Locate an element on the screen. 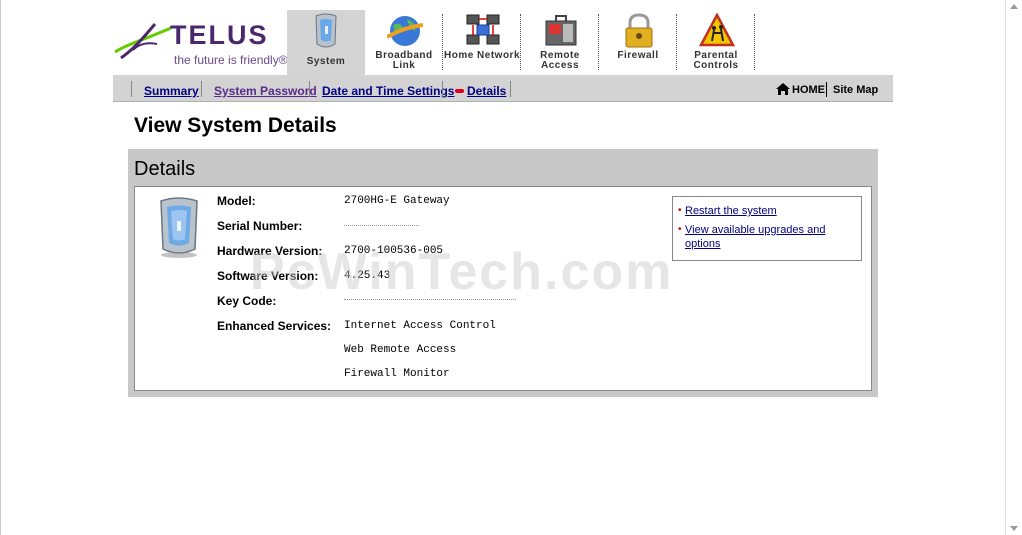 This screenshot has height=535, width=1022. tab-label-text: Home Network is located at coordinates (481, 55).